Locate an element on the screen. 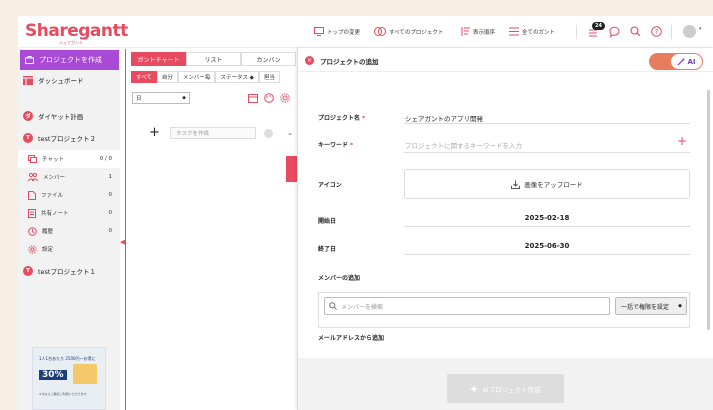  file-icon is located at coordinates (32, 195).